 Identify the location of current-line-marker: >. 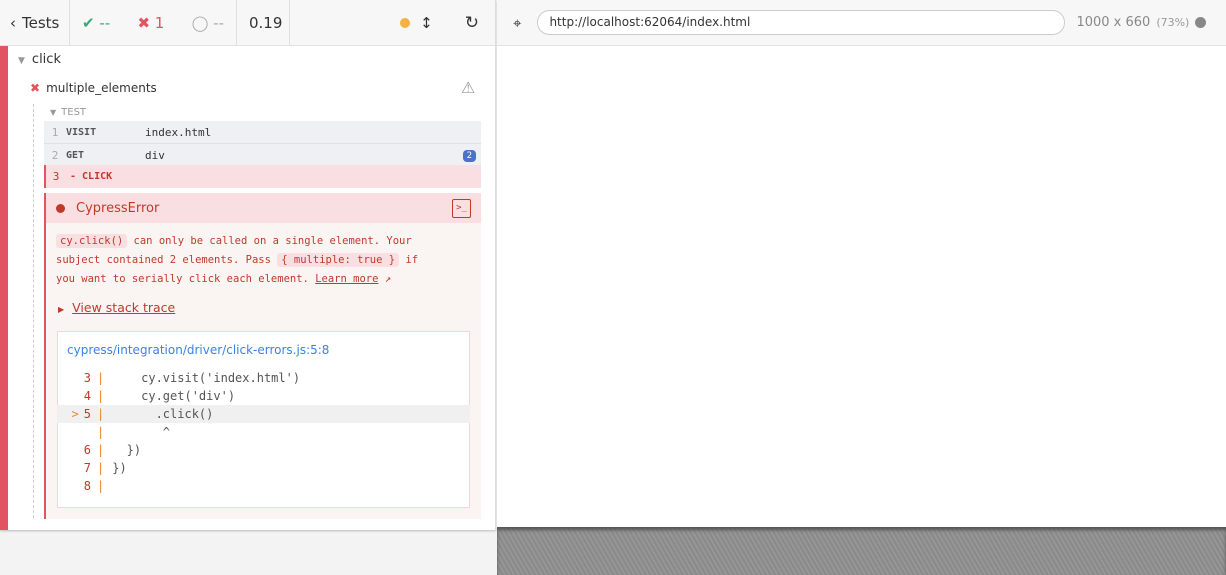
(75, 414).